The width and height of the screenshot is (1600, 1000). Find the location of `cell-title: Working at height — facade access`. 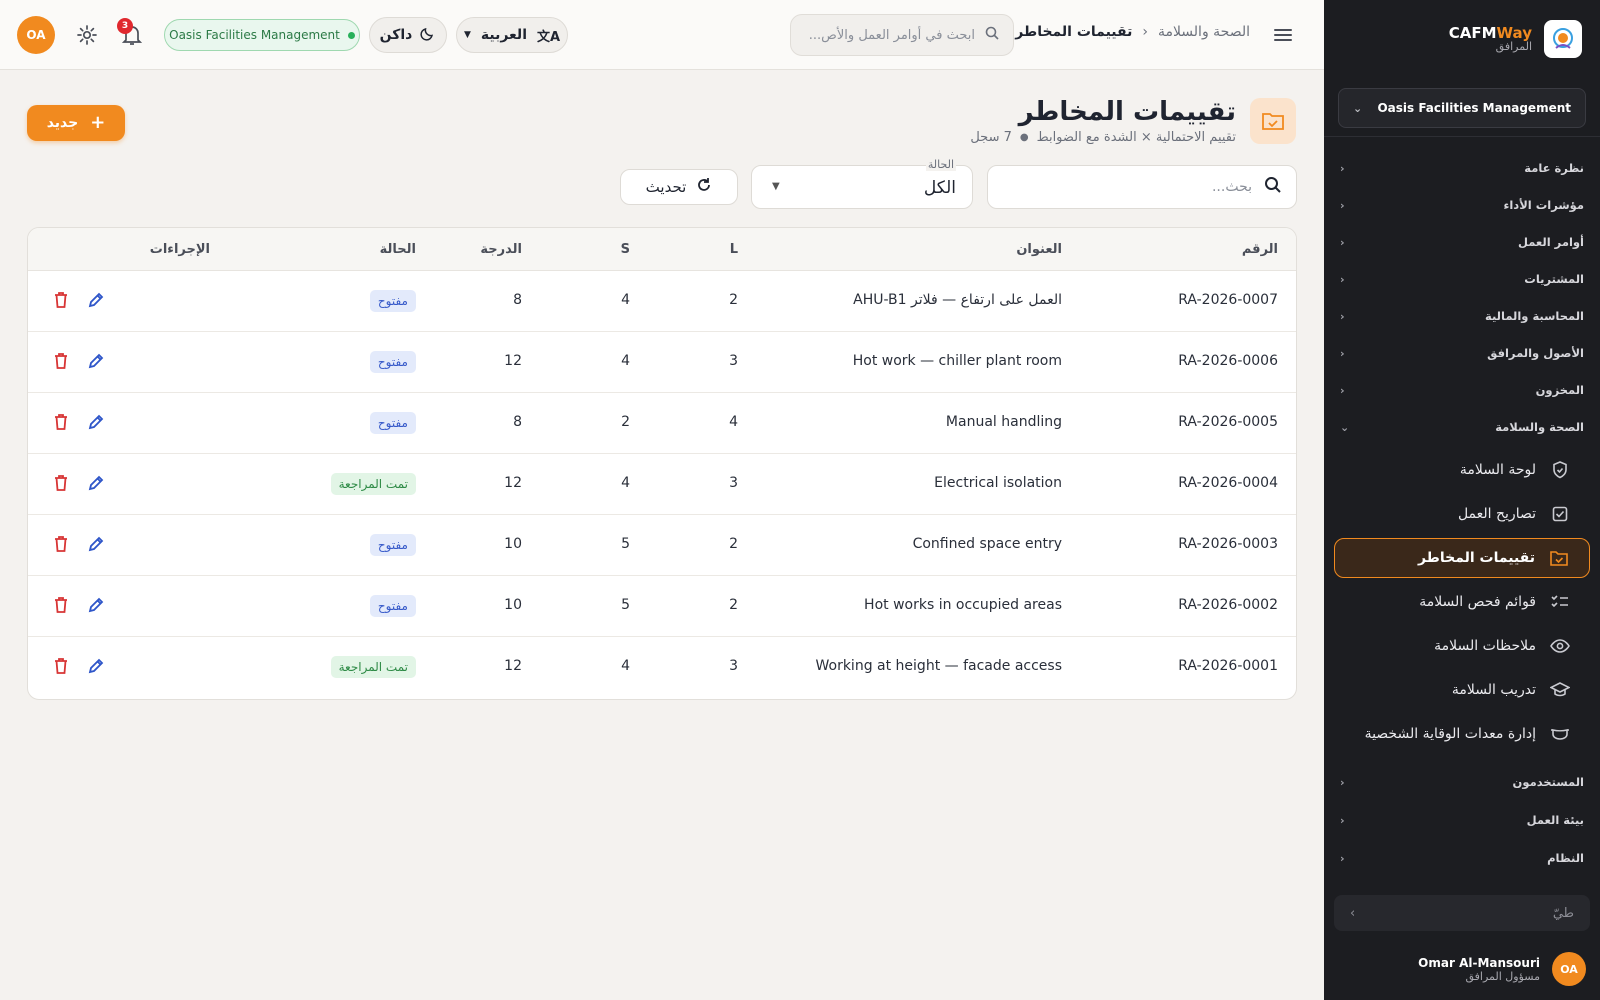

cell-title: Working at height — facade access is located at coordinates (938, 666).